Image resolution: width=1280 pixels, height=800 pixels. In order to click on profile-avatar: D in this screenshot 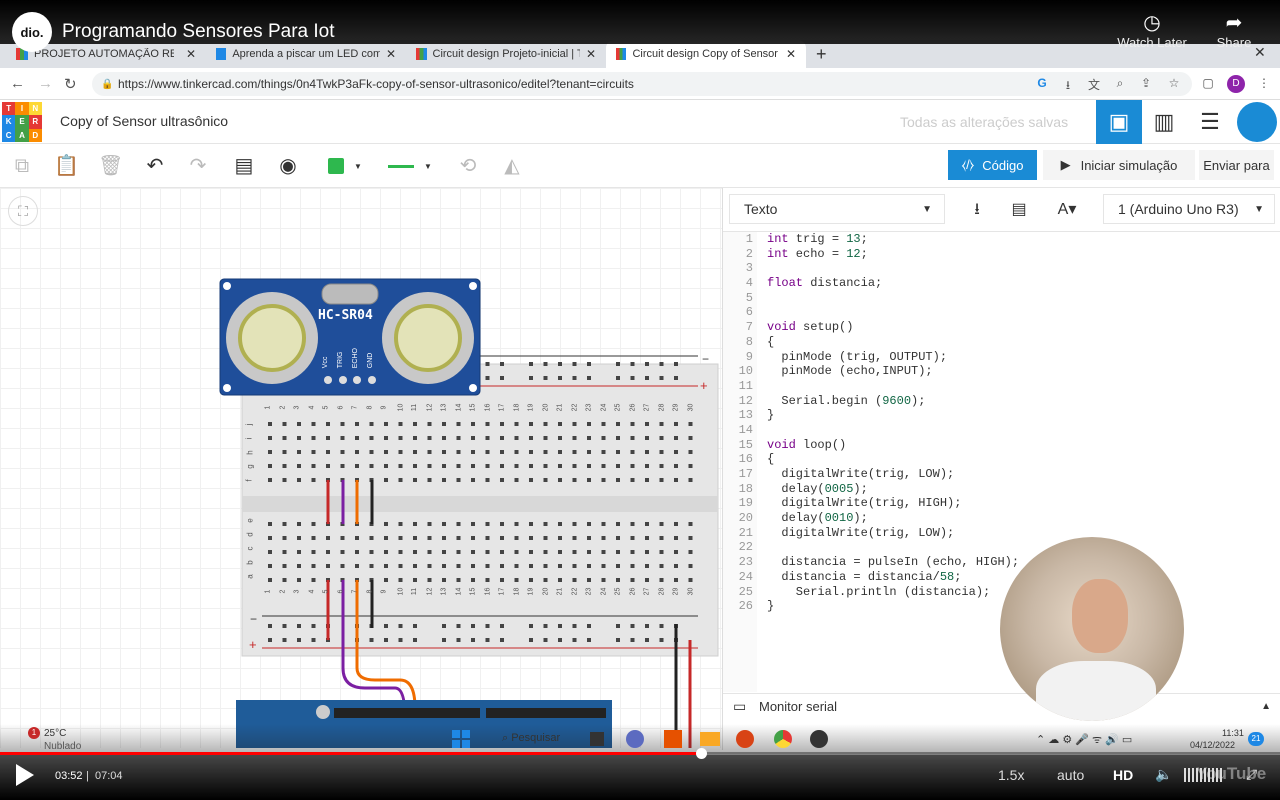, I will do `click(1236, 84)`.